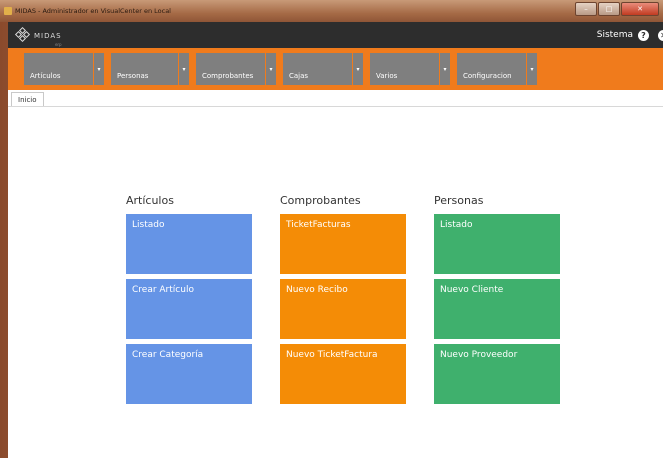 The image size is (663, 458). Describe the element at coordinates (615, 35) in the screenshot. I see `sistema-menu: Sistema` at that location.